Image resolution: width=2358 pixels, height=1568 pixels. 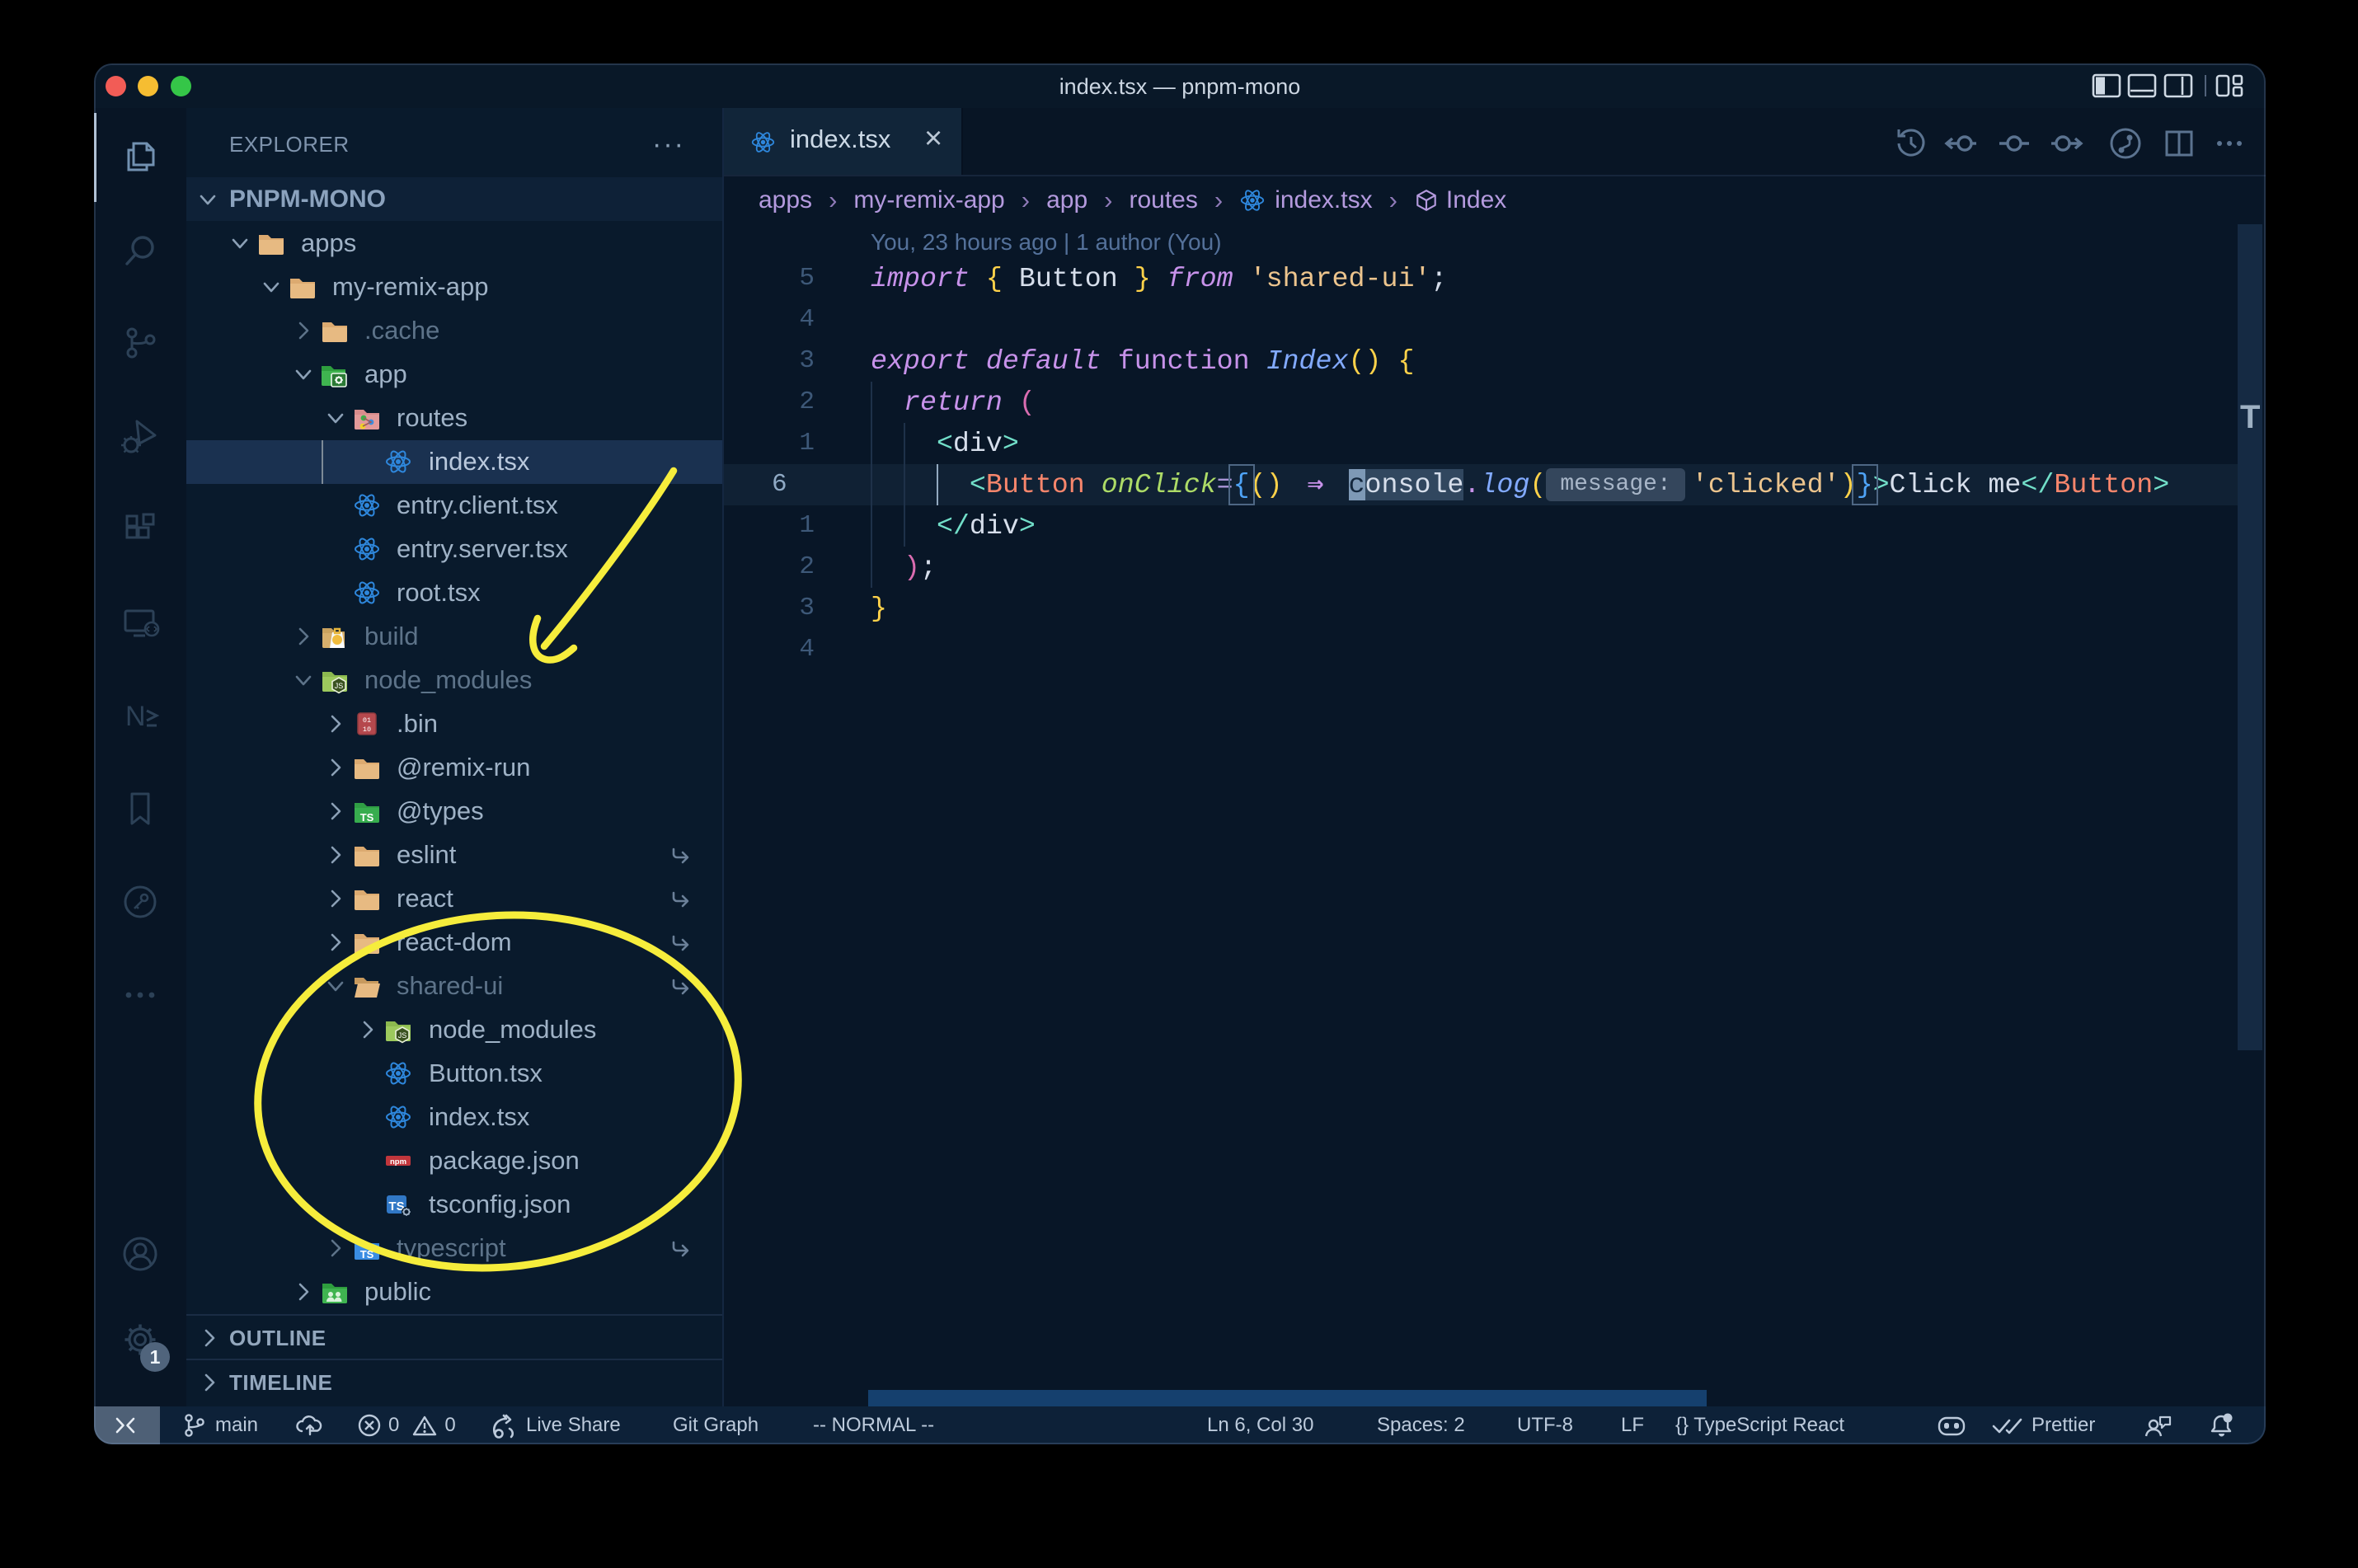 What do you see at coordinates (367, 729) in the screenshot?
I see `svg-text: 10` at bounding box center [367, 729].